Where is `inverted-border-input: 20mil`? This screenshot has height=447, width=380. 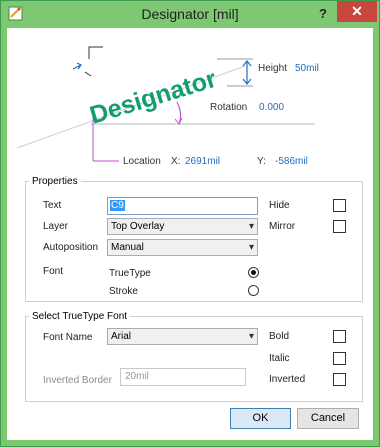 inverted-border-input: 20mil is located at coordinates (183, 377).